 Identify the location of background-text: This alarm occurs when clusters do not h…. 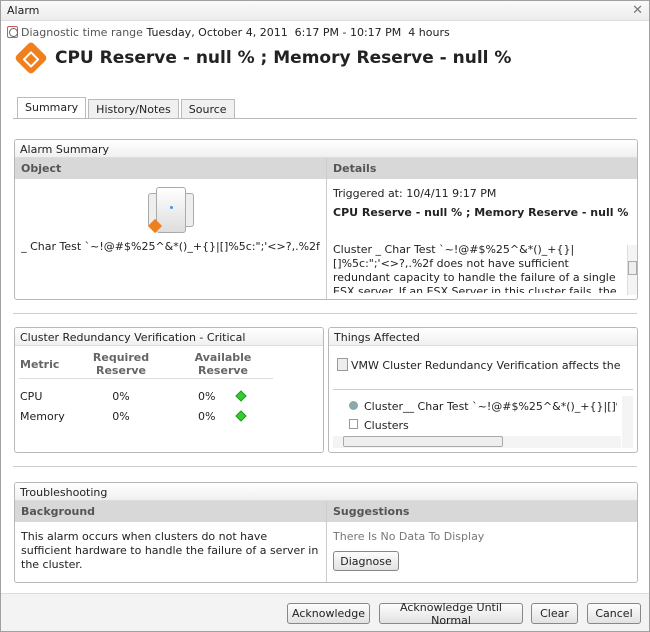
(170, 550).